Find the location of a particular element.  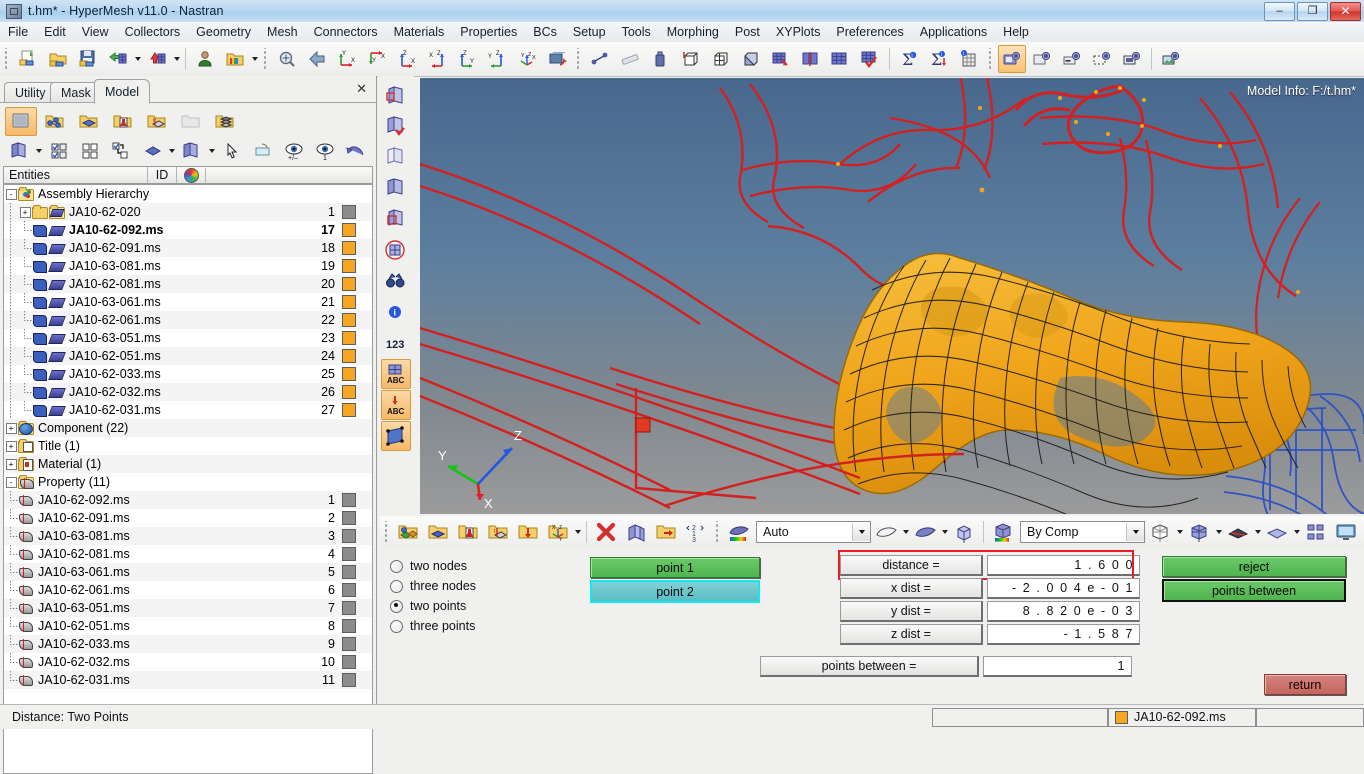

geom-display-icon is located at coordinates (152, 151).